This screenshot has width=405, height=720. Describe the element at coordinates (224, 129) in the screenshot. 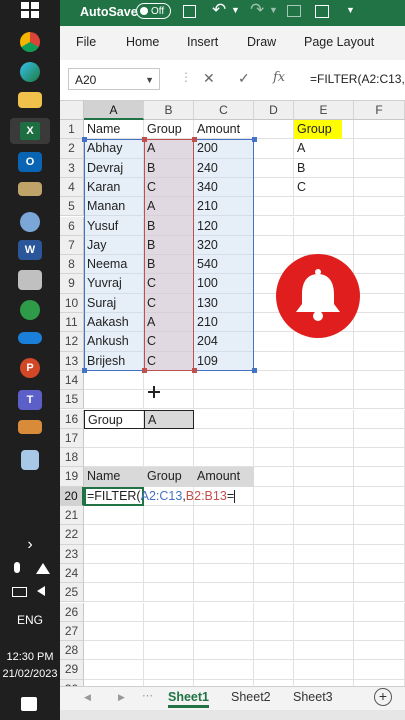

I see `header-amount: Amount` at that location.